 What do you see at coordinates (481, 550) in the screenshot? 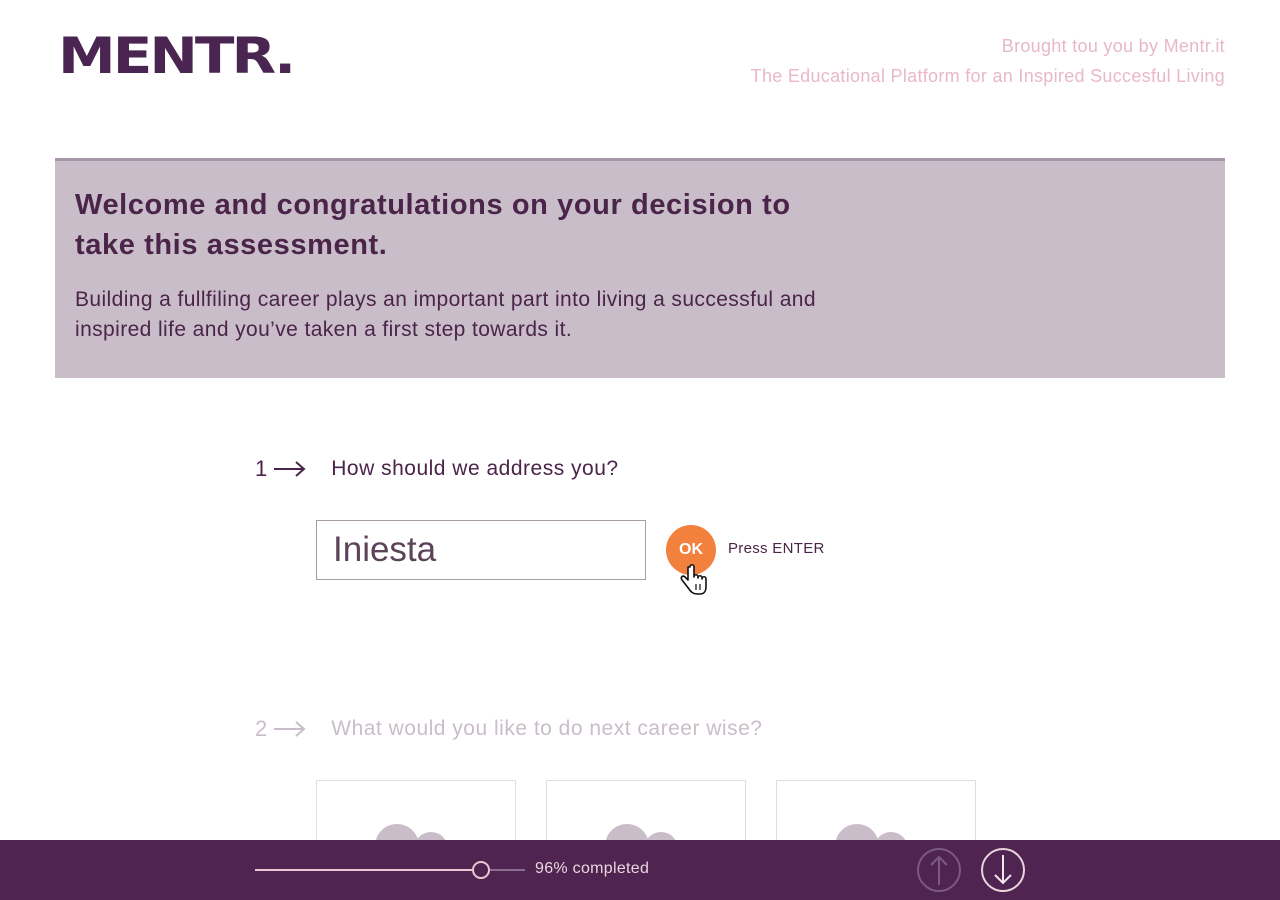
I see `name-input` at bounding box center [481, 550].